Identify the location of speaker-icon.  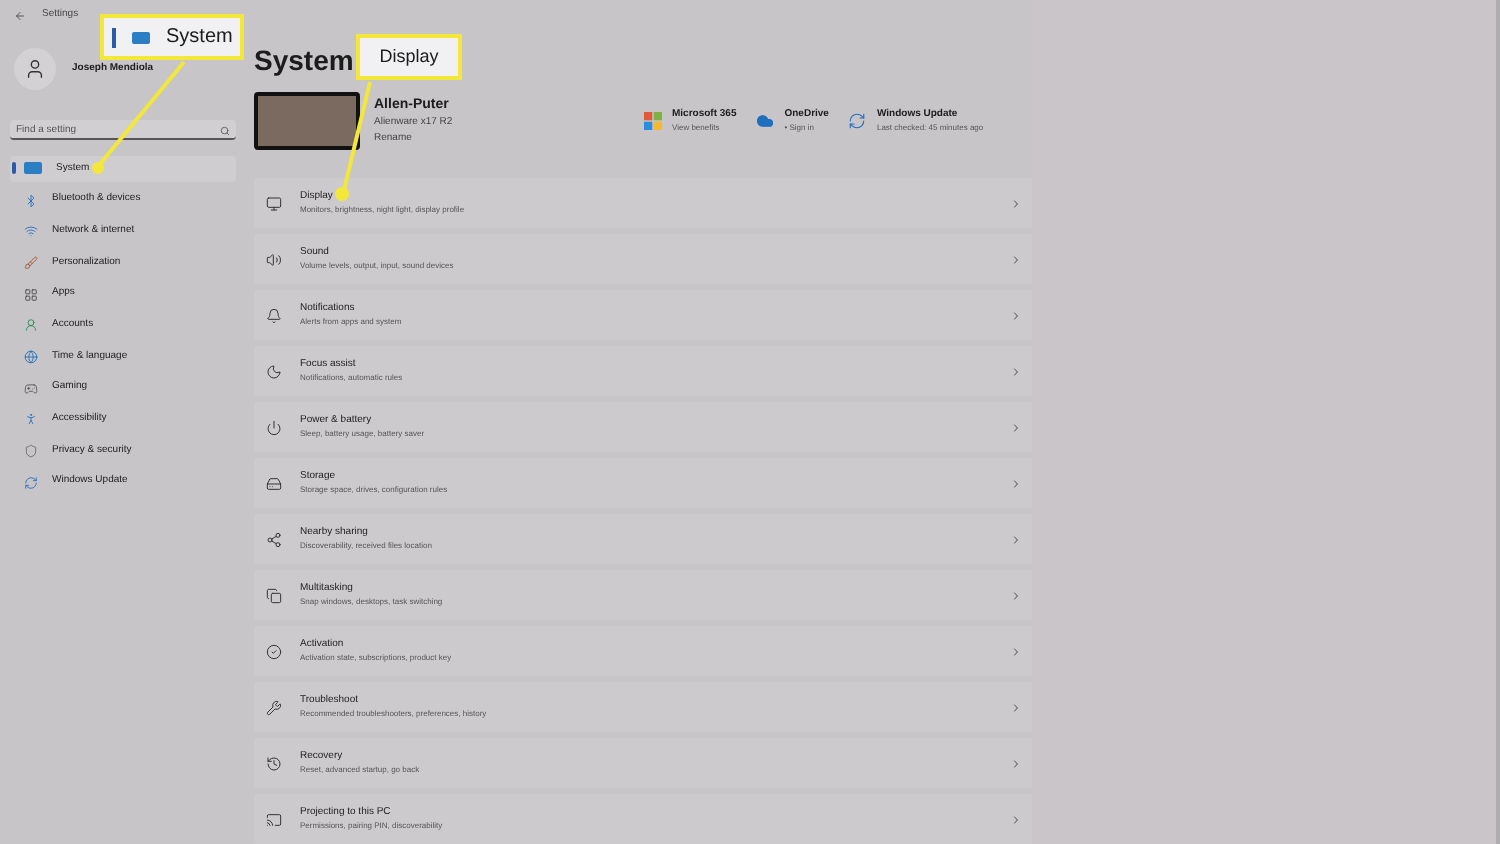
(274, 259).